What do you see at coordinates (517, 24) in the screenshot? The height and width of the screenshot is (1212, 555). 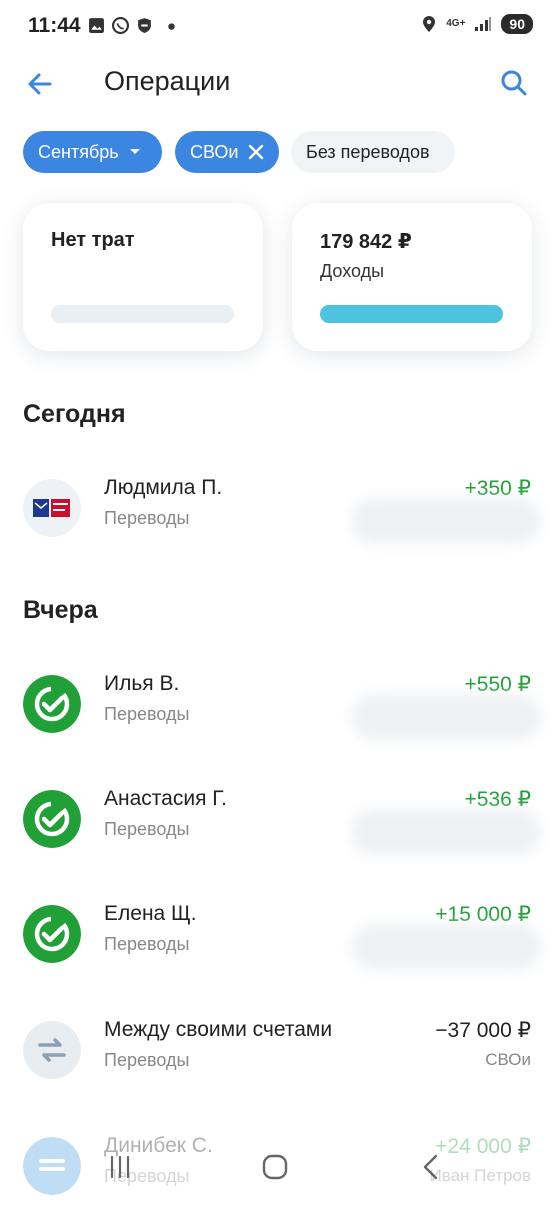 I see `battery-level: 90` at bounding box center [517, 24].